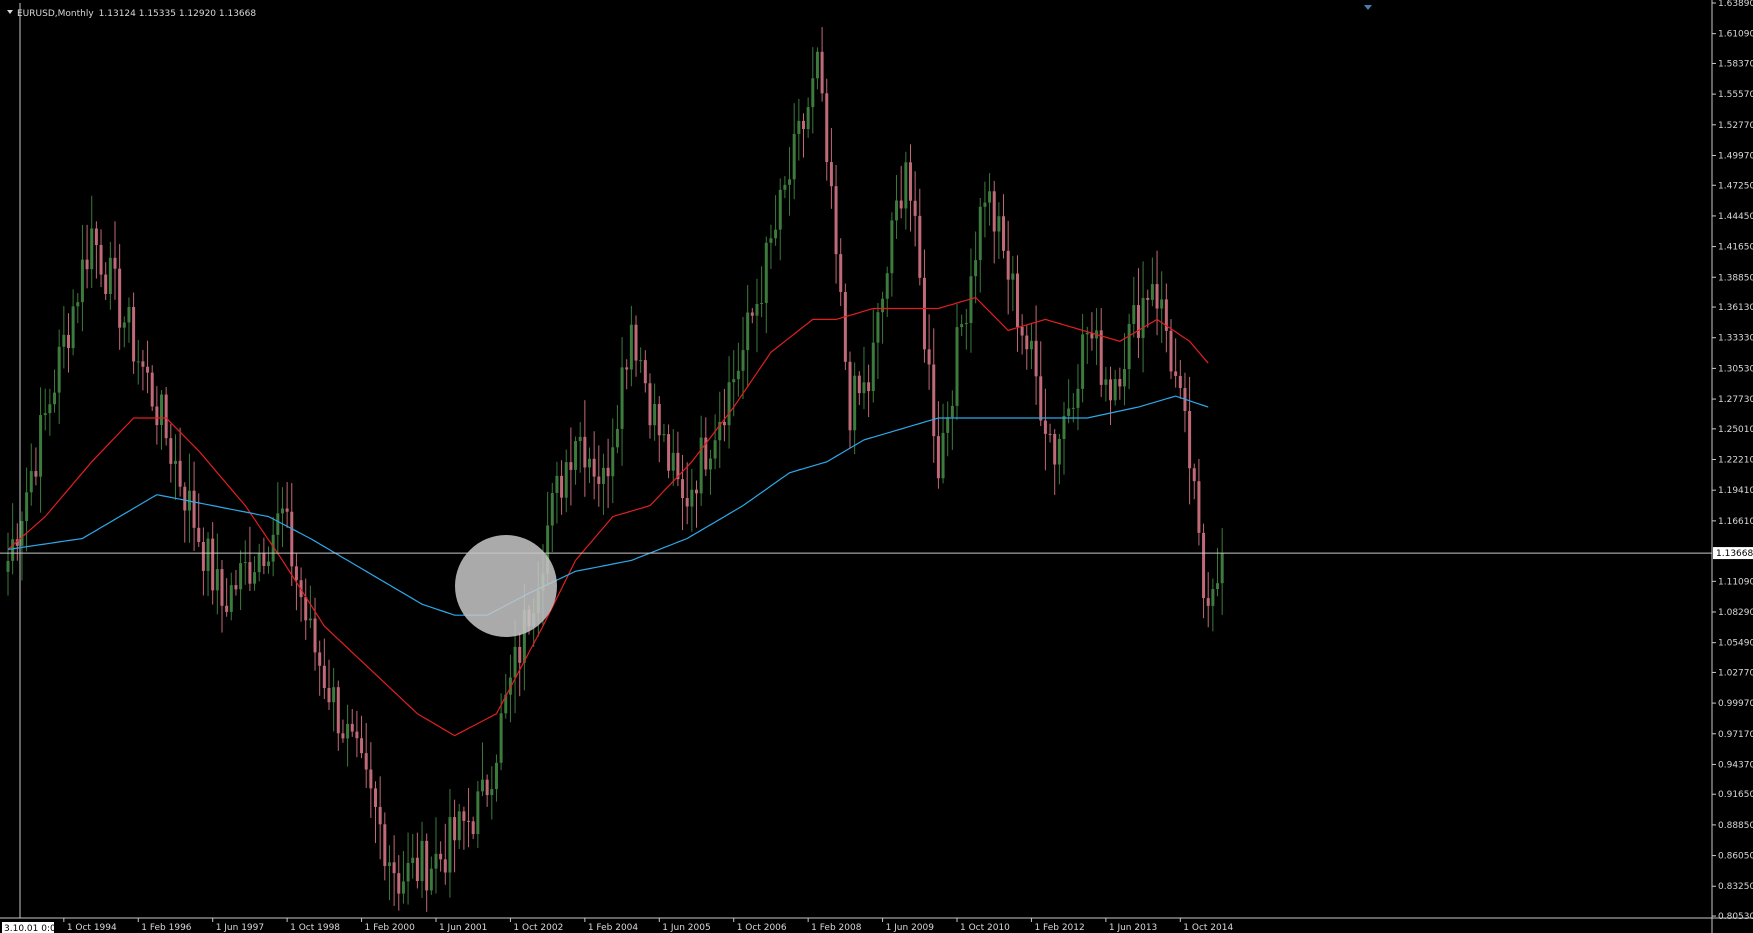  What do you see at coordinates (1735, 735) in the screenshot?
I see `price-tick-label: 0.97170` at bounding box center [1735, 735].